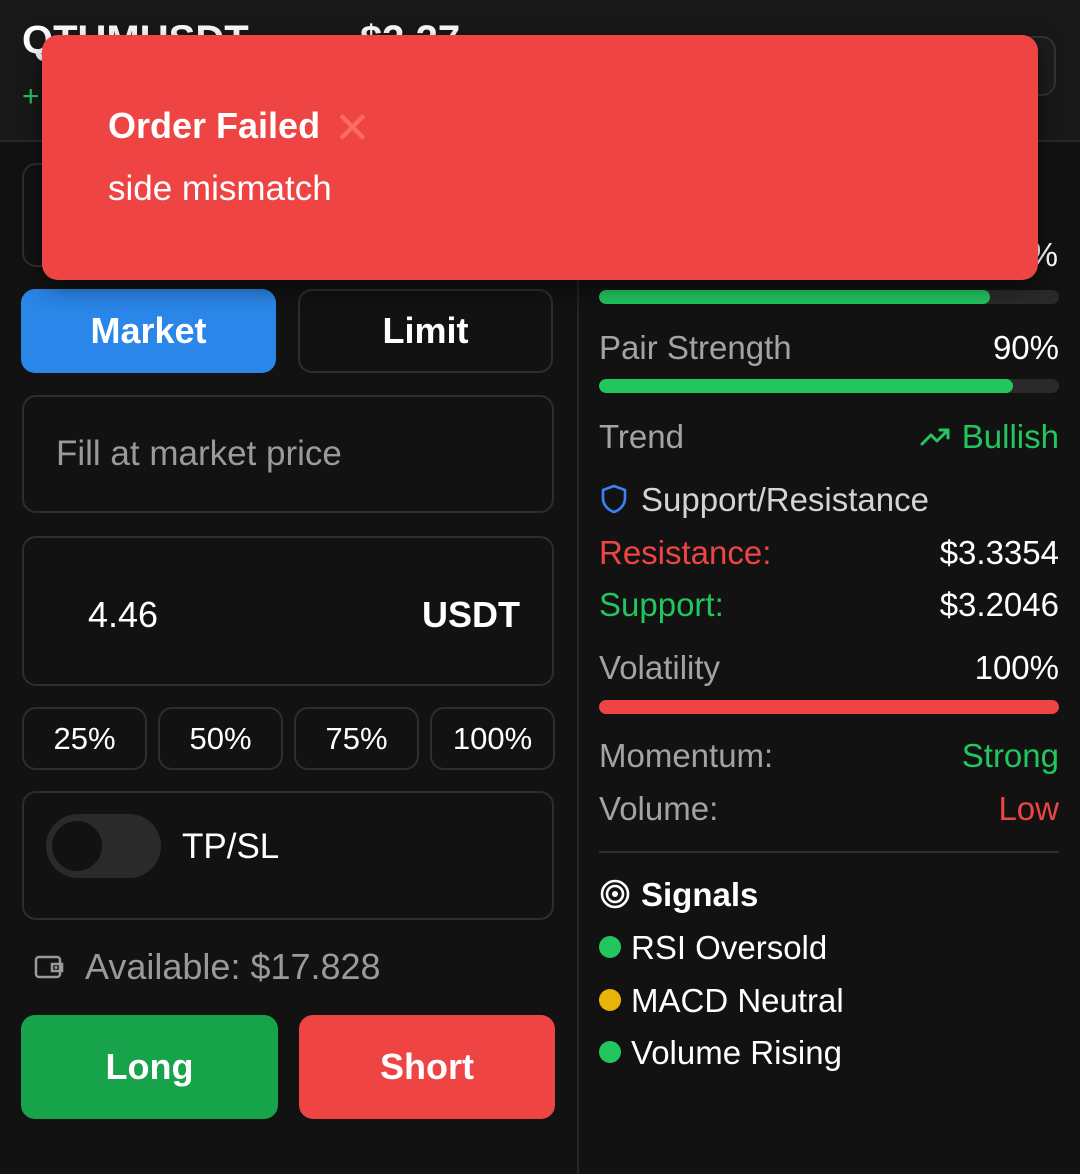  Describe the element at coordinates (610, 947) in the screenshot. I see `signal-dot-rsi` at that location.